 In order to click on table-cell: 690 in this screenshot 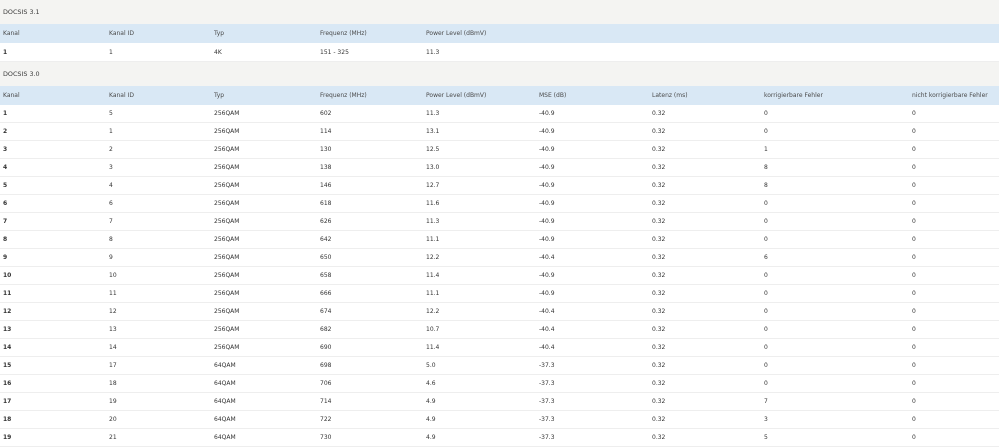, I will do `click(326, 347)`.